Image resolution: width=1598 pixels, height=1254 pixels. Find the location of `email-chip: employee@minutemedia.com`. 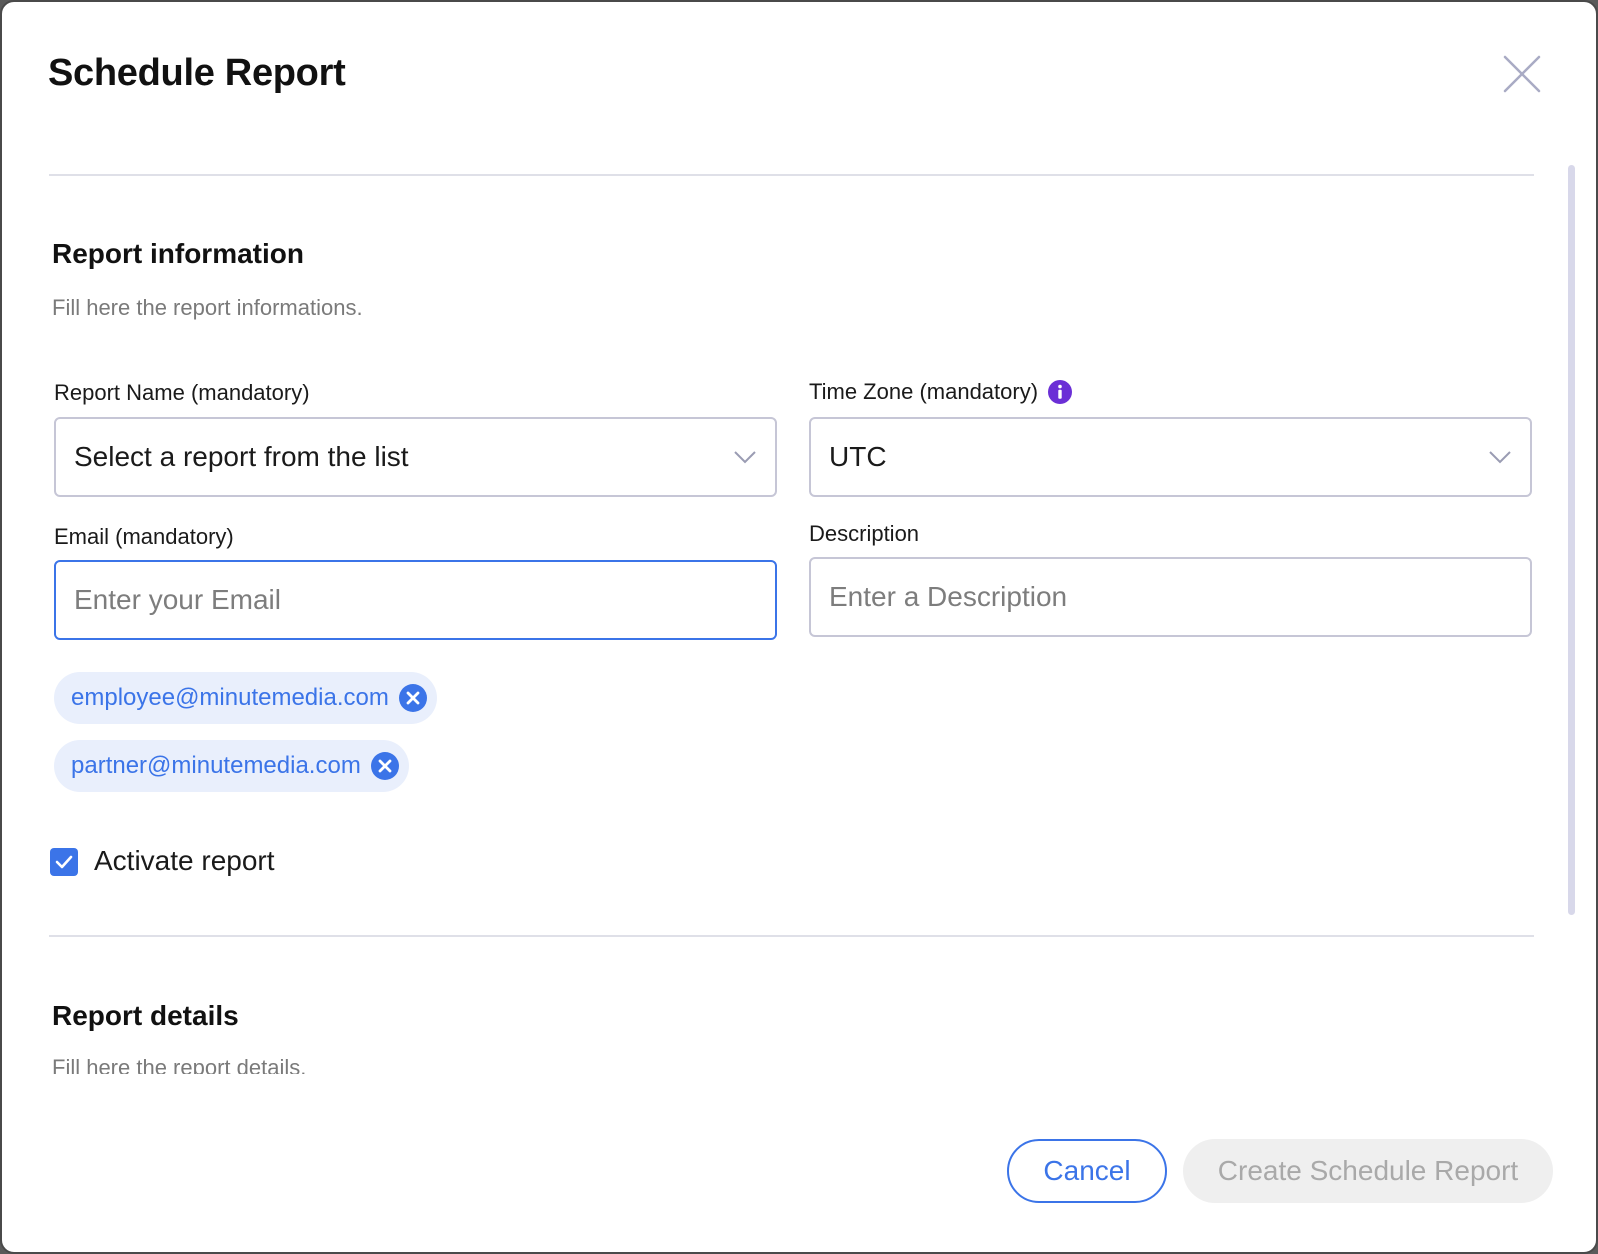

email-chip: employee@minutemedia.com is located at coordinates (245, 698).